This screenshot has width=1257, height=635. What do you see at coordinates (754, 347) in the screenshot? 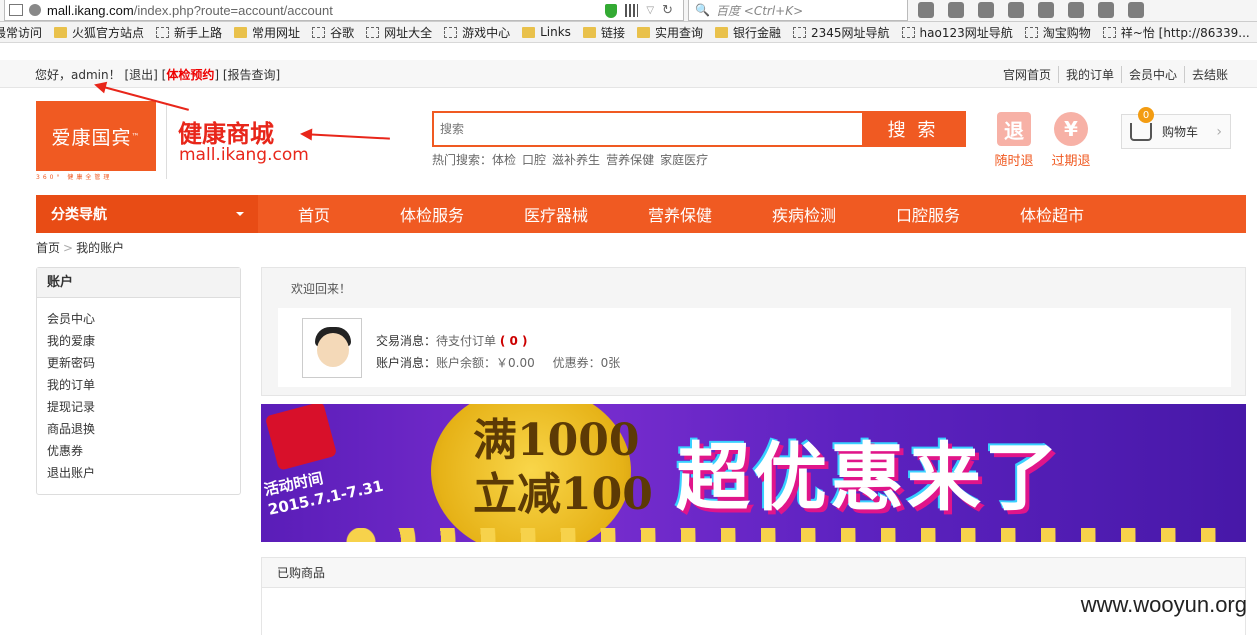
I see `account-info: 交易消息：待支付订单 ( 0 ) 账户消息：账户余额：￥0.00 优惠券：0张` at bounding box center [754, 347].